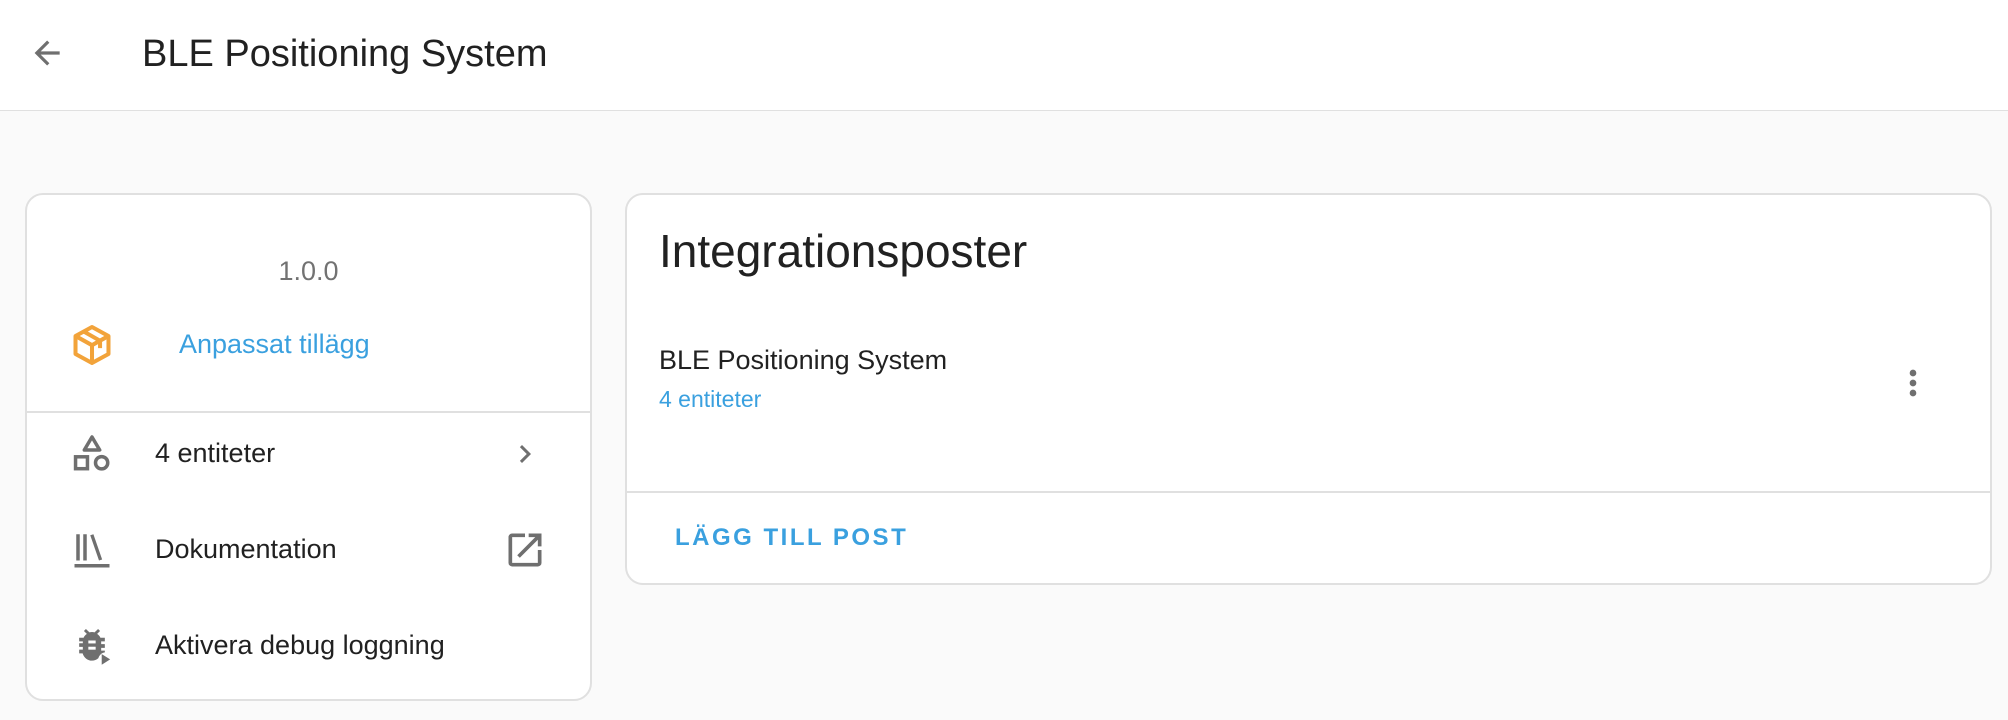  What do you see at coordinates (791, 538) in the screenshot?
I see `add-entry-button: LÄGG TILL POST` at bounding box center [791, 538].